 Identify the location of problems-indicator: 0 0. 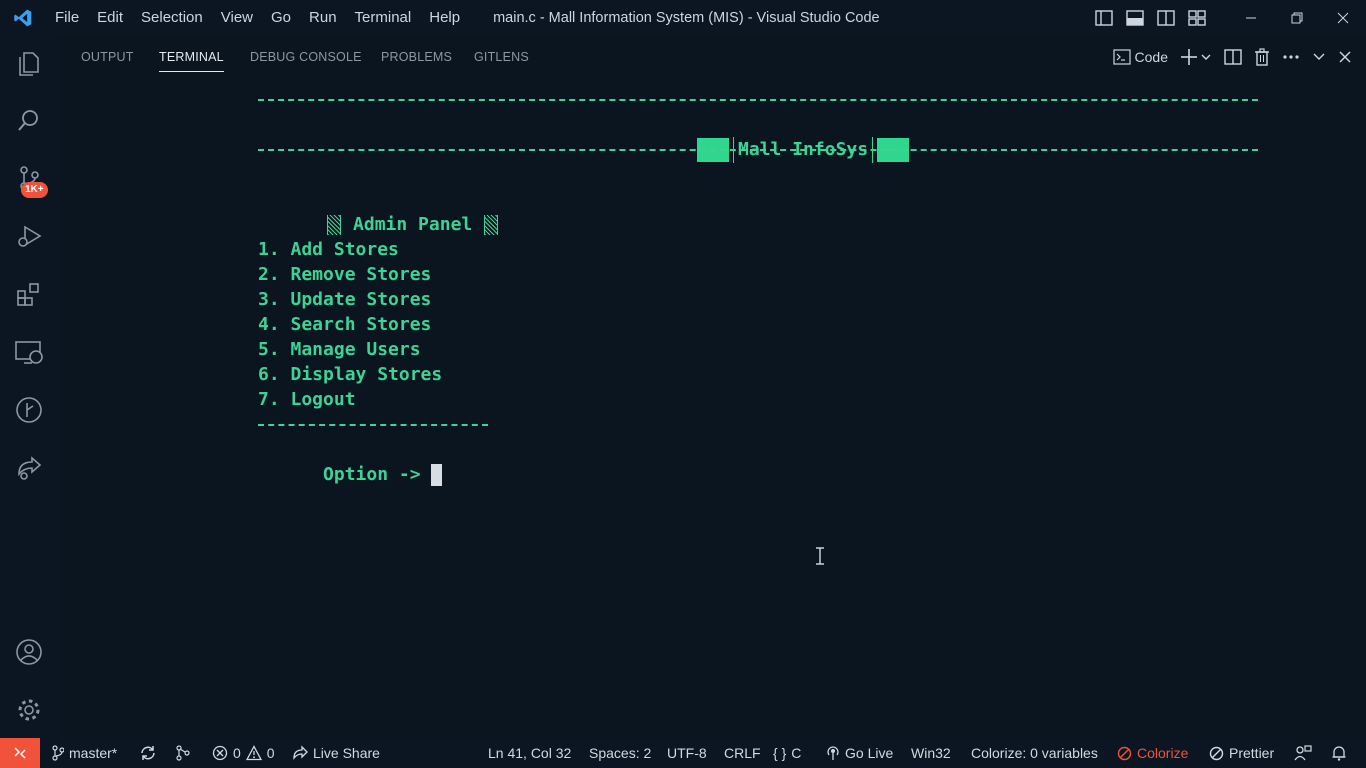
(243, 753).